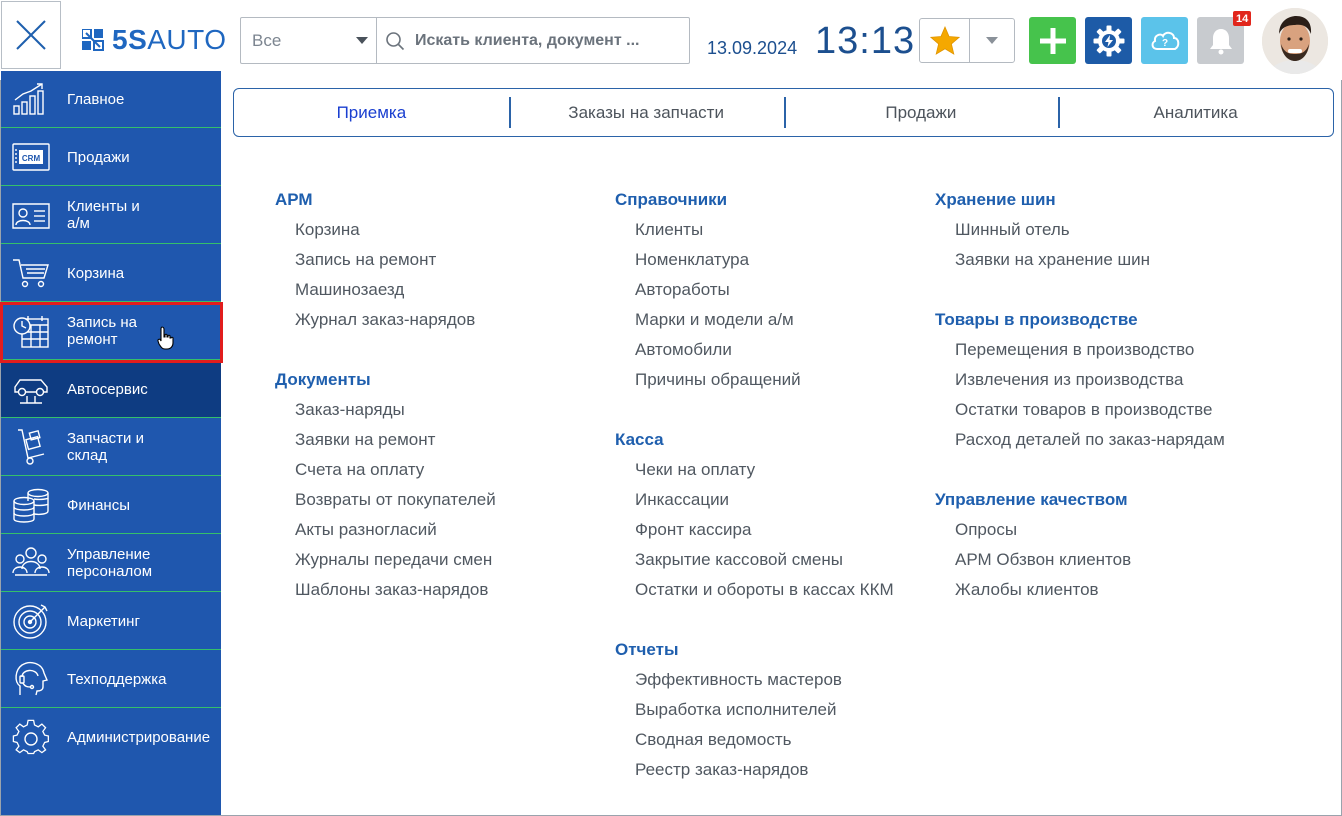 The height and width of the screenshot is (816, 1342). Describe the element at coordinates (385, 205) in the screenshot. I see `section-heading-arm: АРМ` at that location.